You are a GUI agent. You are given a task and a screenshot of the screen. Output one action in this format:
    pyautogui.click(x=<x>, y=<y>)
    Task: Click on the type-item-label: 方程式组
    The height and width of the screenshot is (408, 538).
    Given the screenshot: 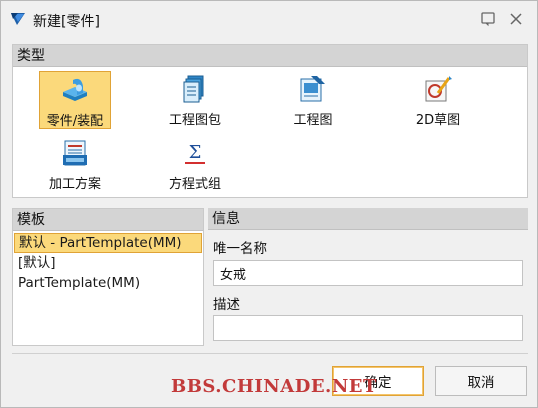 What is the action you would take?
    pyautogui.click(x=194, y=184)
    